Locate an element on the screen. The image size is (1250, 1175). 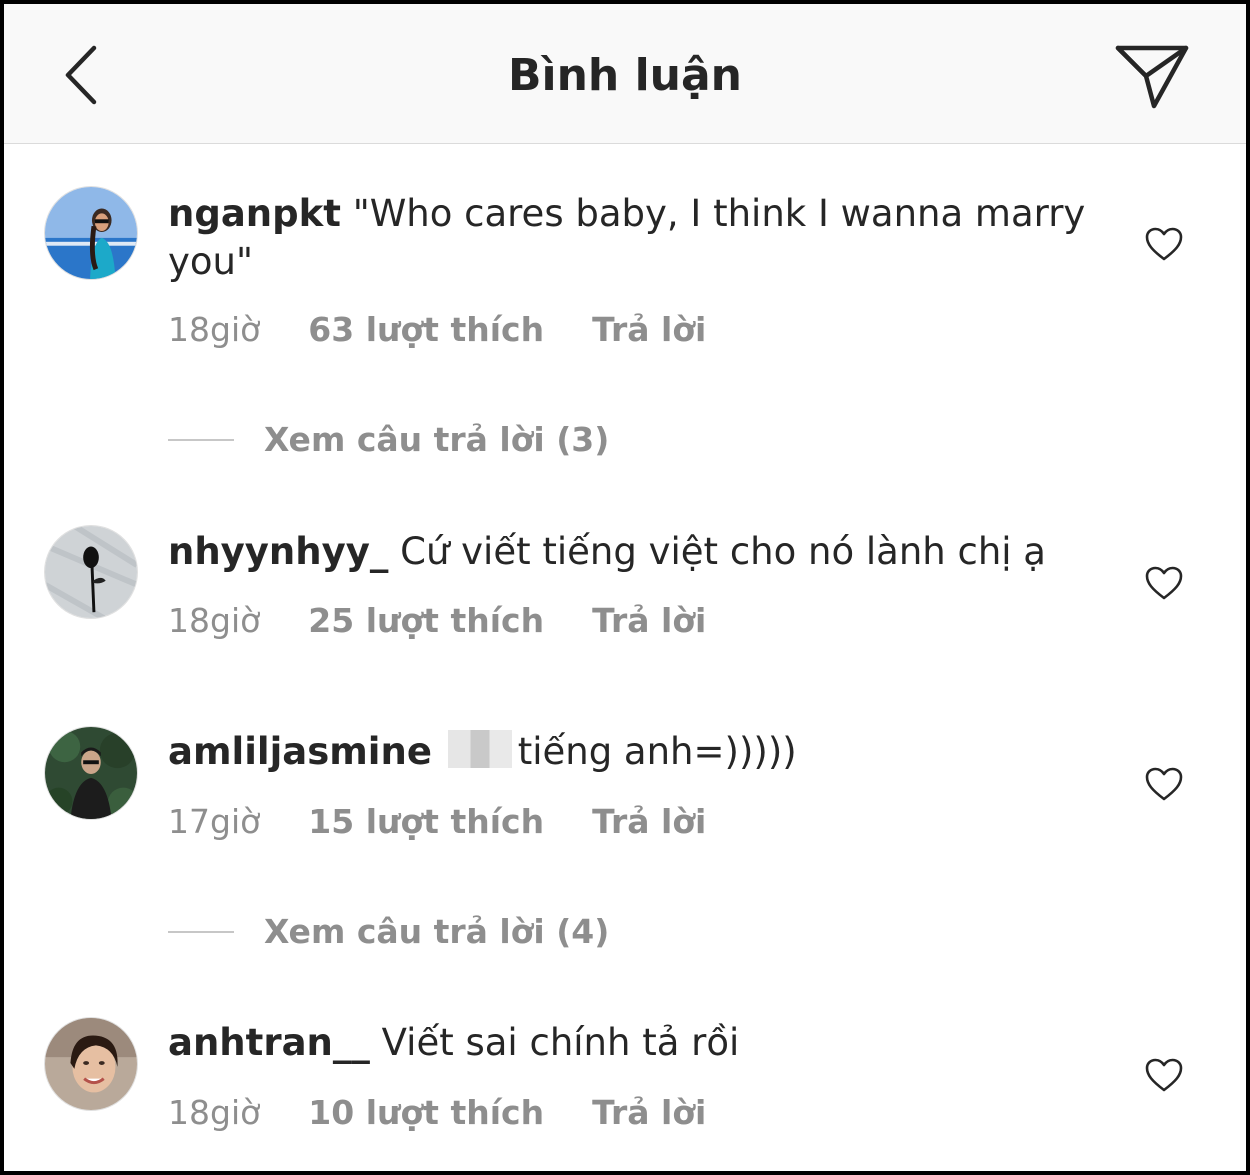
comment-likes: 25 lượt thích is located at coordinates (426, 620).